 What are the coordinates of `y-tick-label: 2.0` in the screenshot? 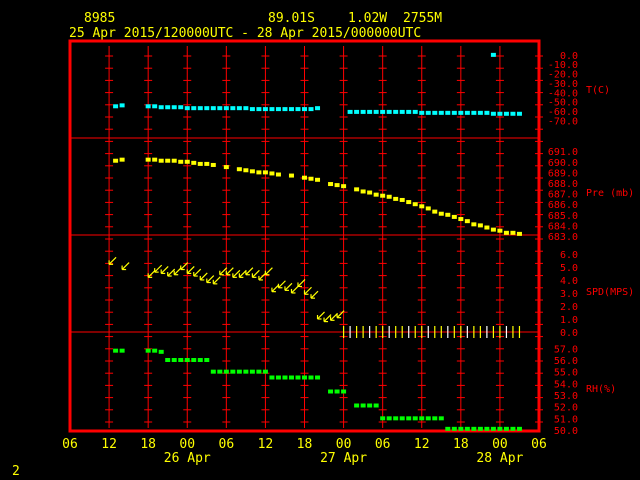 It's located at (569, 307).